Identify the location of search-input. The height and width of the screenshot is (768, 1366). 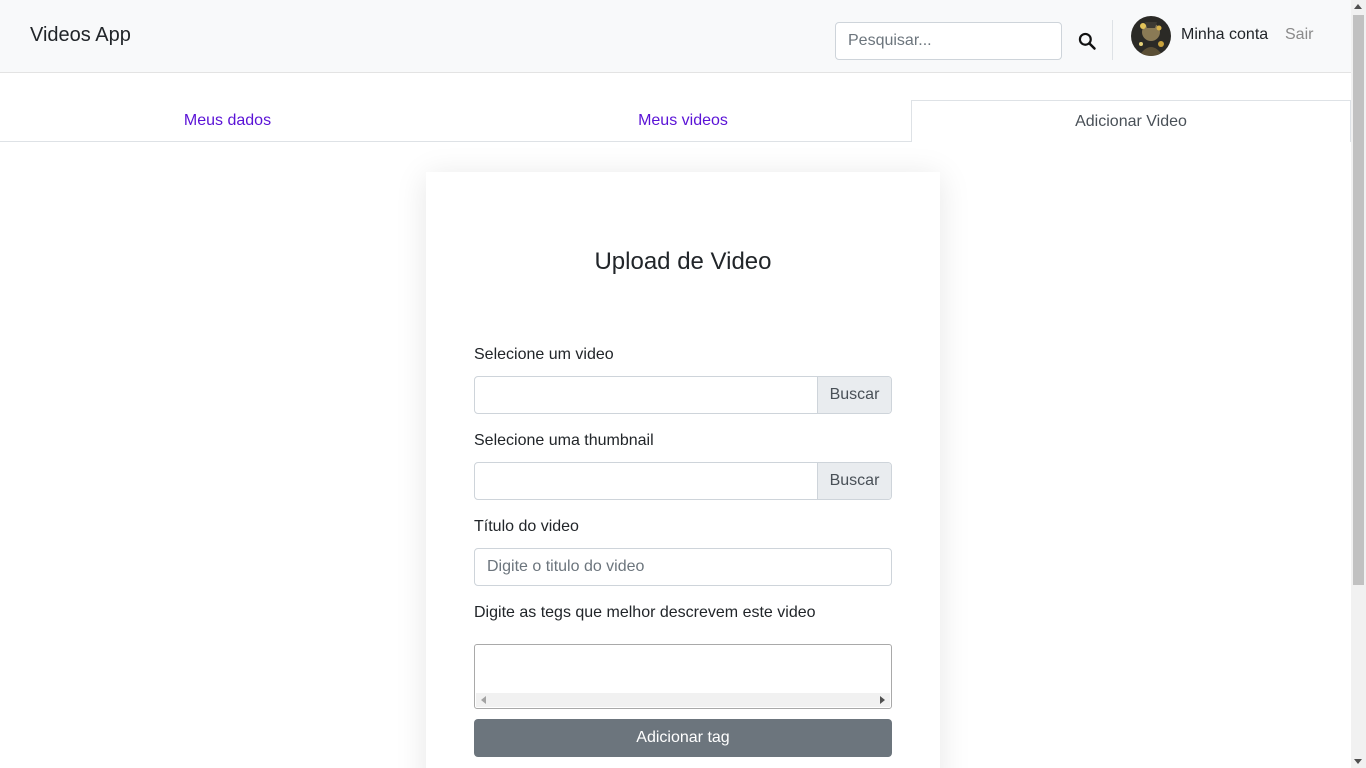
(948, 41).